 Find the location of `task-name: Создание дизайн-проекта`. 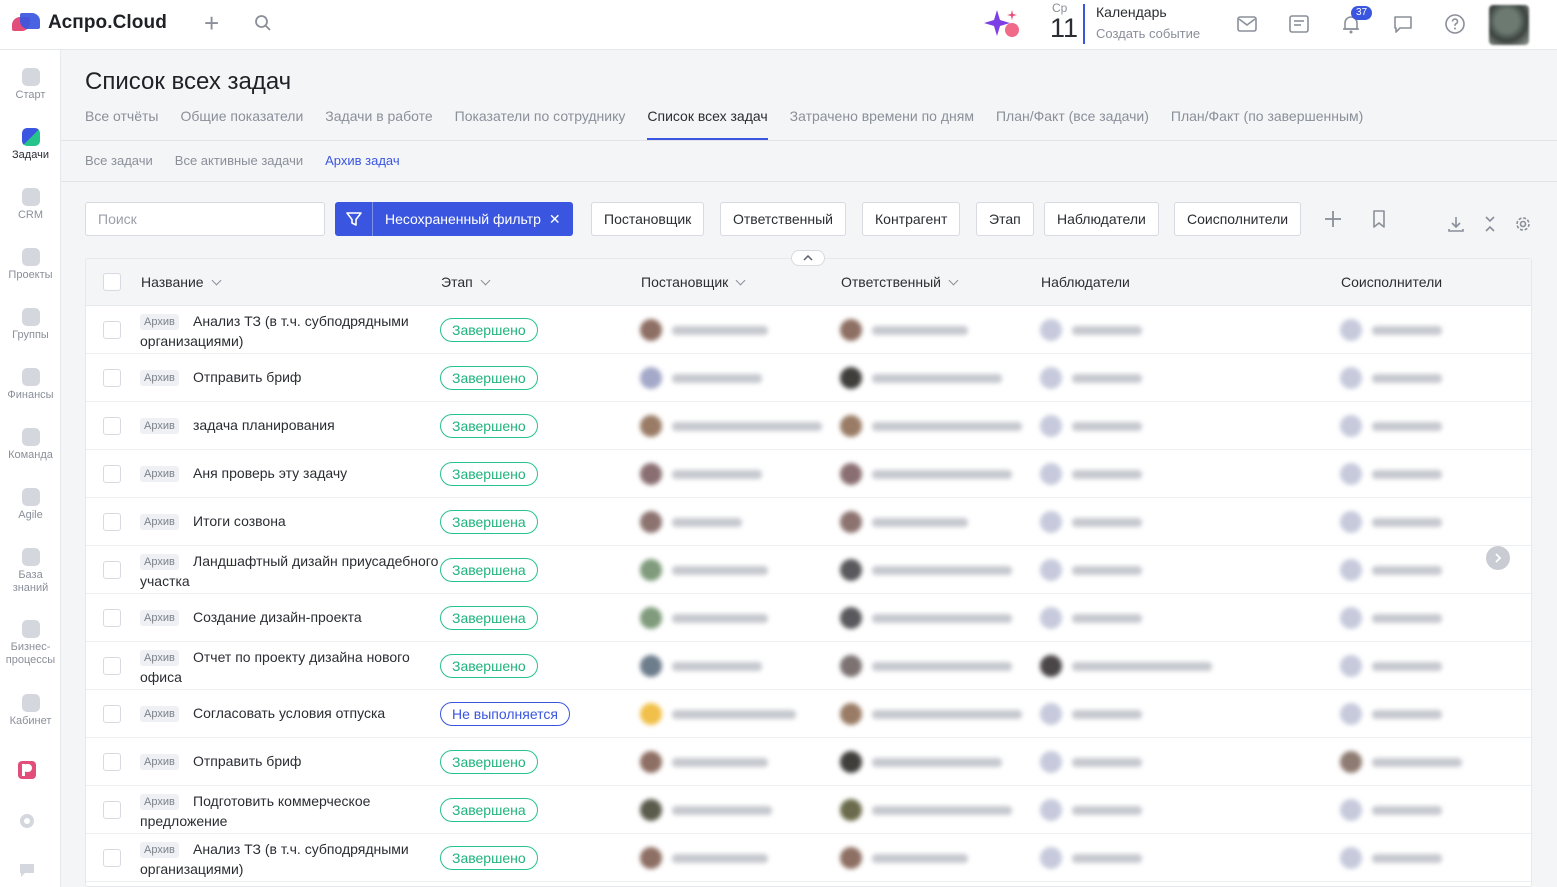

task-name: Создание дизайн-проекта is located at coordinates (290, 617).